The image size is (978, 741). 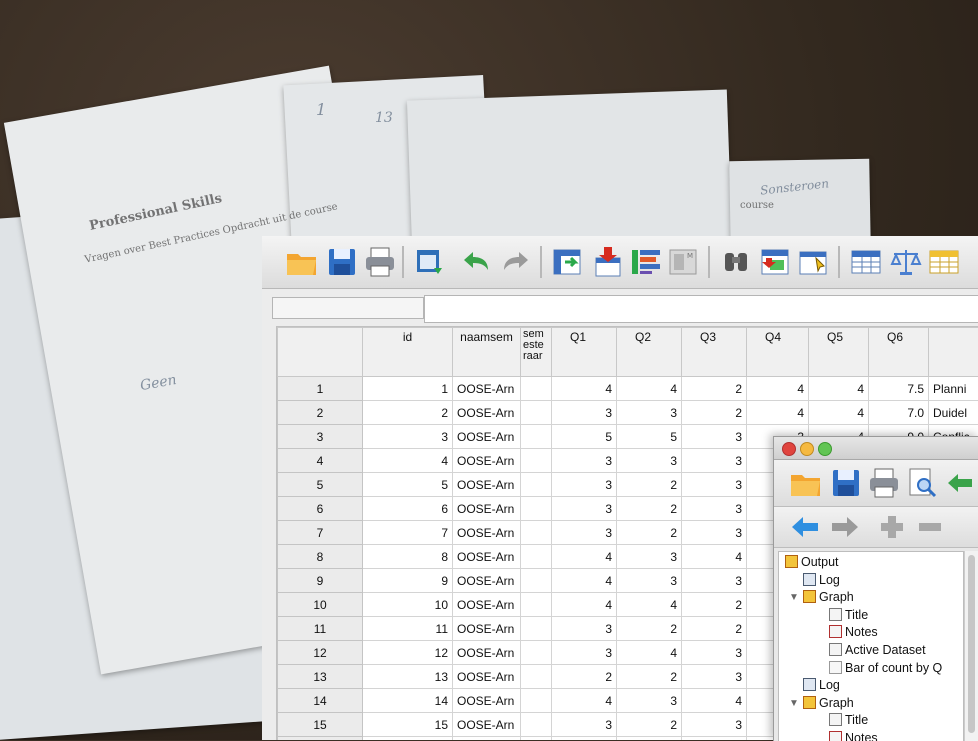 I want to click on row-header: 8, so click(x=320, y=557).